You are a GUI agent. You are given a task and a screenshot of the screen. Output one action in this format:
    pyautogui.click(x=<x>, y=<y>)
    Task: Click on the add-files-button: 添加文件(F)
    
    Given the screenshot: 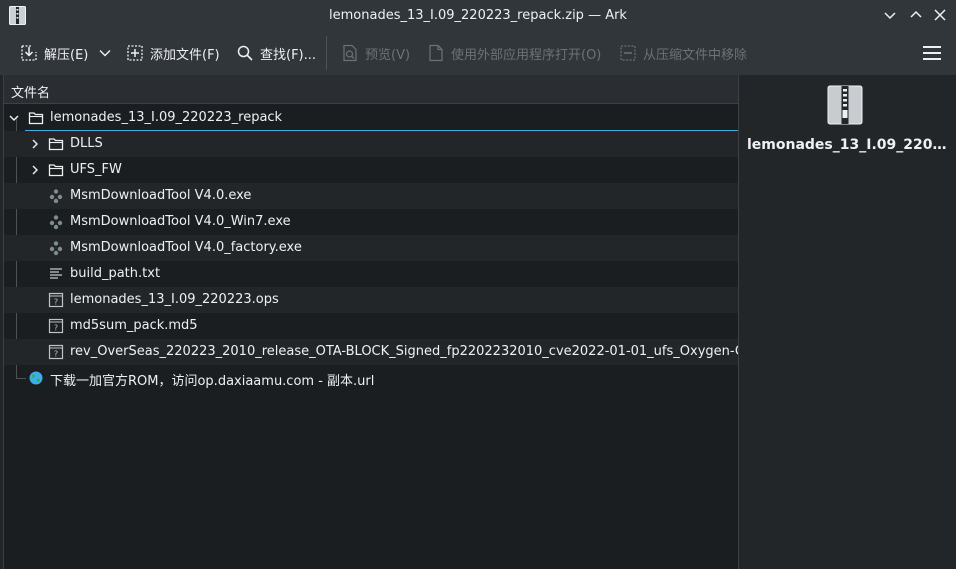 What is the action you would take?
    pyautogui.click(x=173, y=53)
    